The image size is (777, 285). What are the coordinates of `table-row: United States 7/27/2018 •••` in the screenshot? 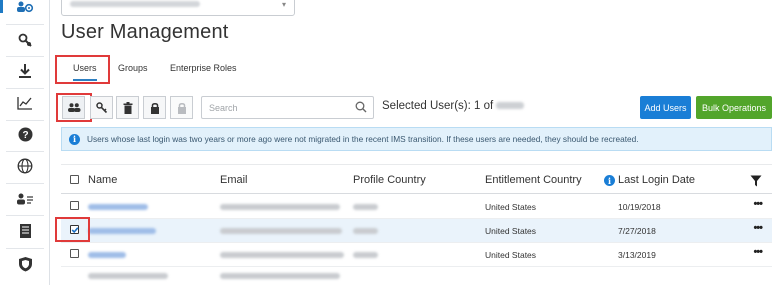 It's located at (416, 231).